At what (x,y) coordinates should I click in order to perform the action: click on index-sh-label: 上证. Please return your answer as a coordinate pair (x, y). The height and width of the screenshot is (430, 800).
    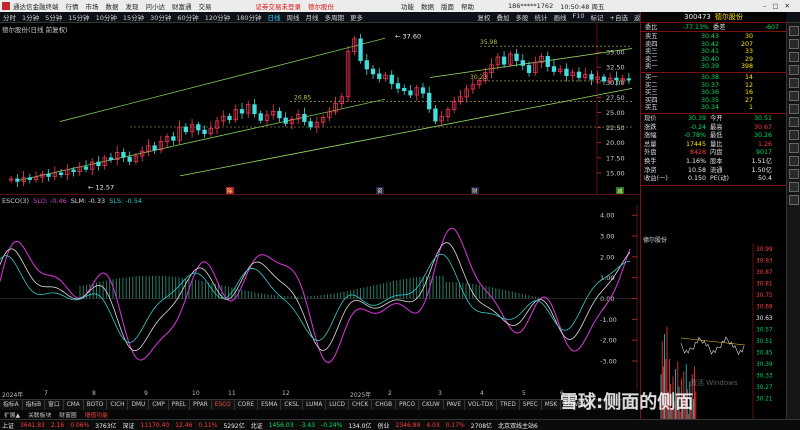
    Looking at the image, I should click on (8, 425).